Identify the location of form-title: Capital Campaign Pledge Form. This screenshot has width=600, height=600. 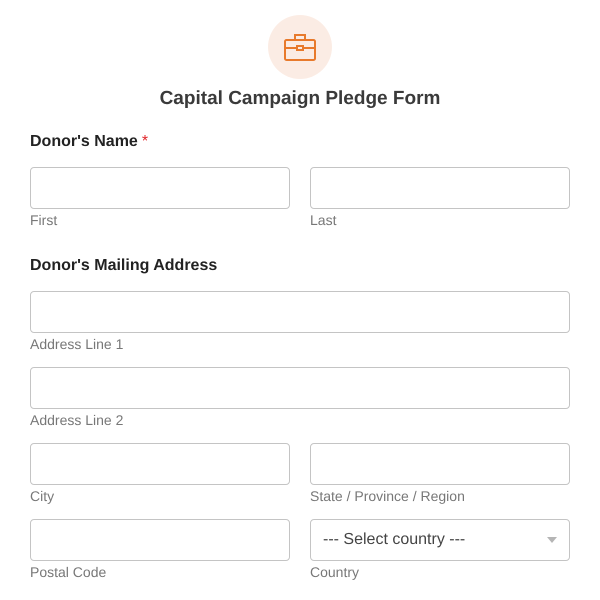
(300, 99).